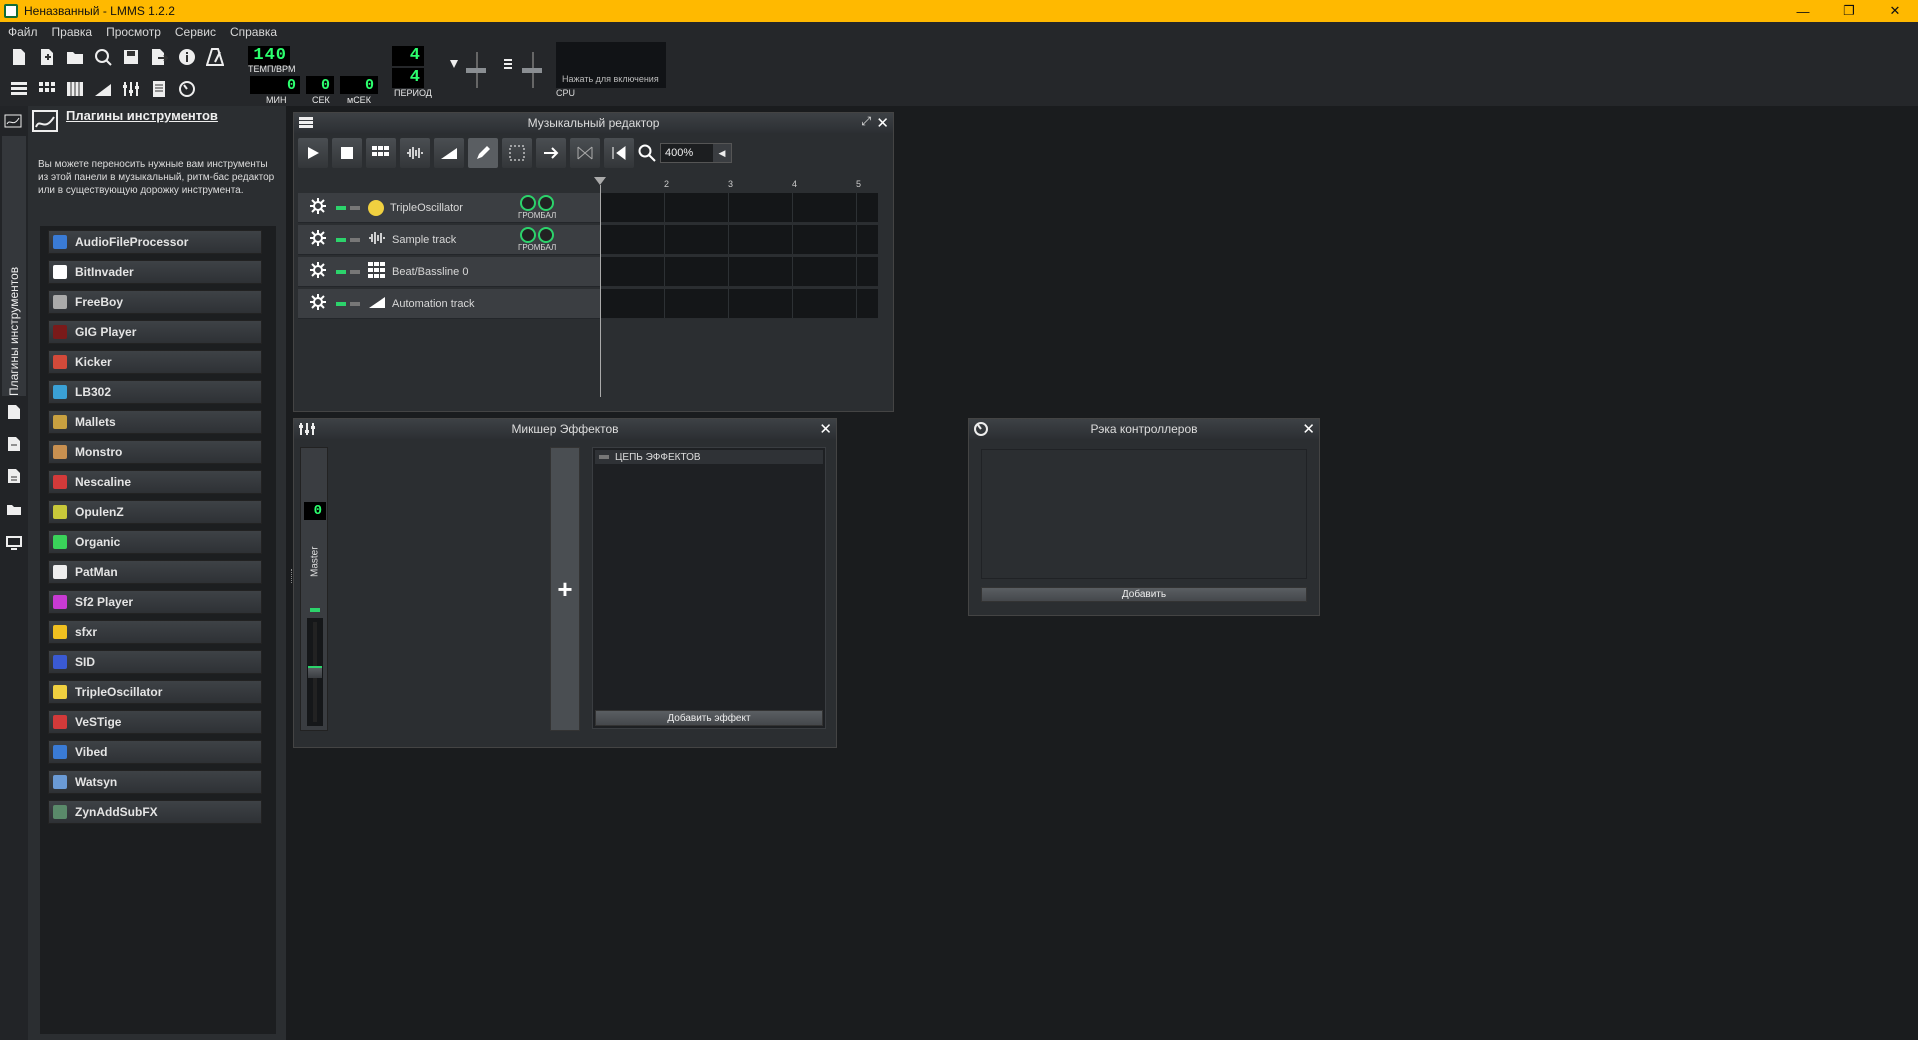 The image size is (1918, 1040). I want to click on close-window-button: ✕, so click(1895, 11).